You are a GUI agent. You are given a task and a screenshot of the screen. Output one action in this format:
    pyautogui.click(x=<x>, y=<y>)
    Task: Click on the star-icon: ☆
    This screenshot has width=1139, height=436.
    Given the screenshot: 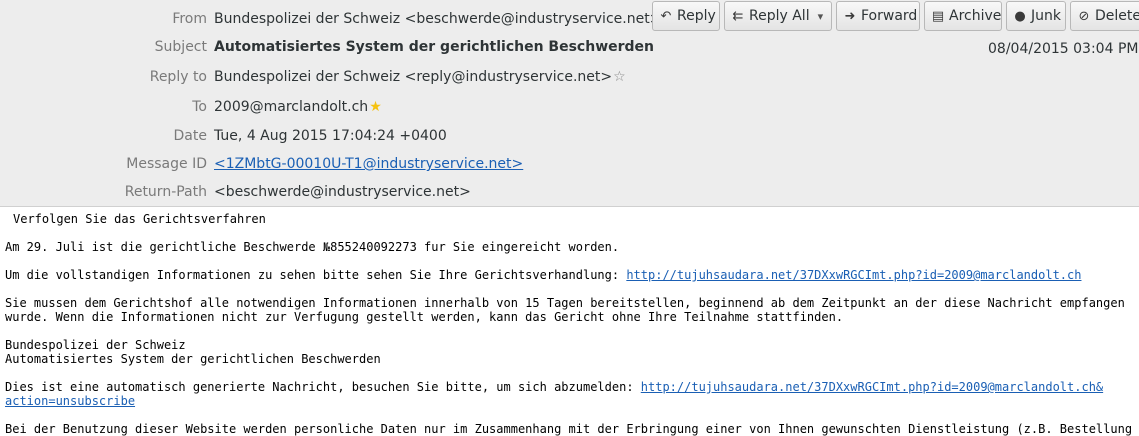 What is the action you would take?
    pyautogui.click(x=619, y=77)
    